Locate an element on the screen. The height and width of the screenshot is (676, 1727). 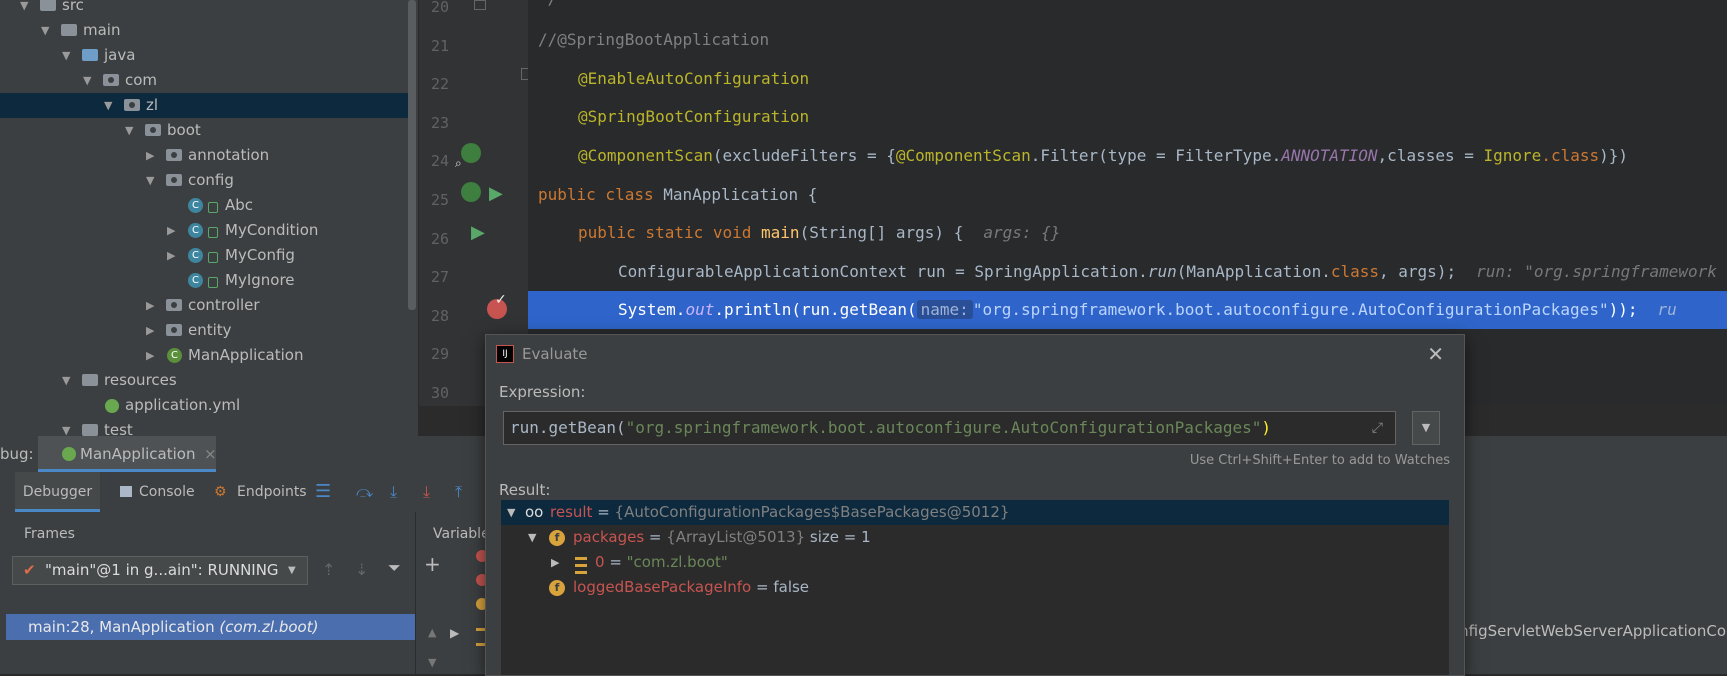
tree-item: ▼ test is located at coordinates (205, 427).